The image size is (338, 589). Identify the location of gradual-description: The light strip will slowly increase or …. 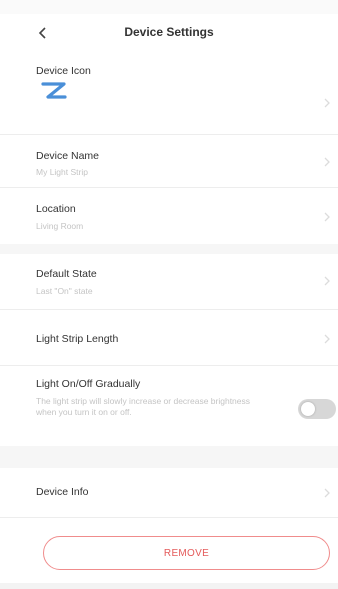
(143, 406).